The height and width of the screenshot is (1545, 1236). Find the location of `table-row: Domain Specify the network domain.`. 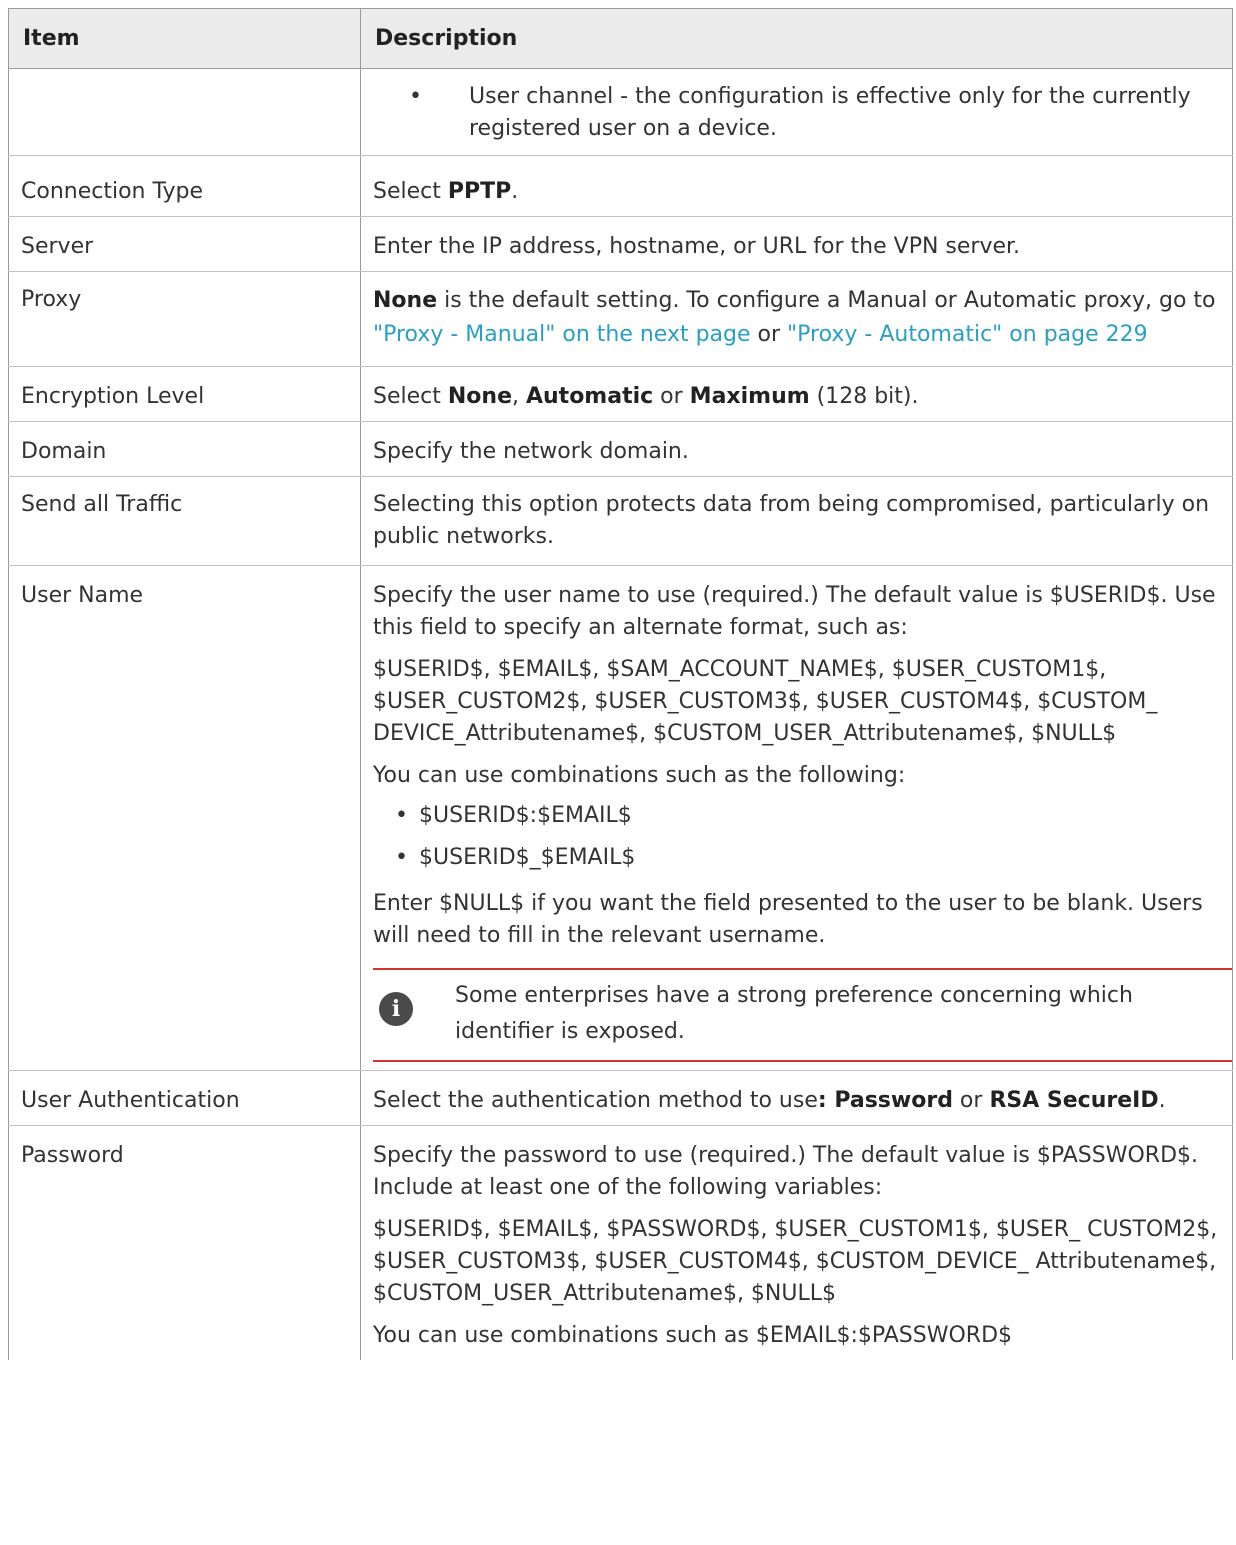

table-row: Domain Specify the network domain. is located at coordinates (620, 449).